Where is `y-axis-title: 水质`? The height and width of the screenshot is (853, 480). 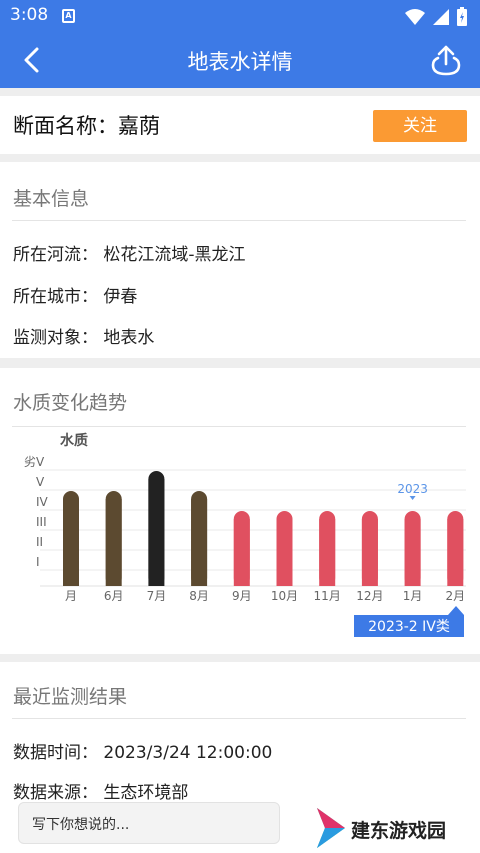
y-axis-title: 水质 is located at coordinates (74, 440).